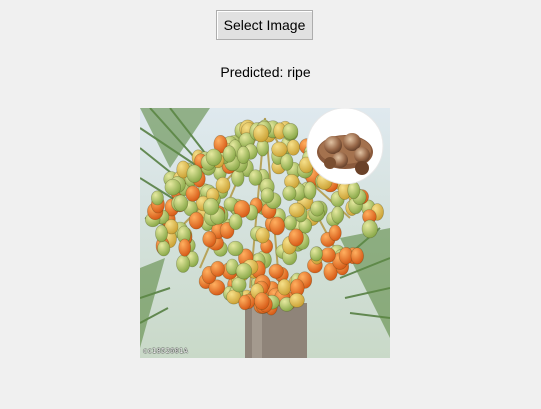 The height and width of the screenshot is (409, 541). I want to click on photo-watermark: cc1852601A, so click(166, 351).